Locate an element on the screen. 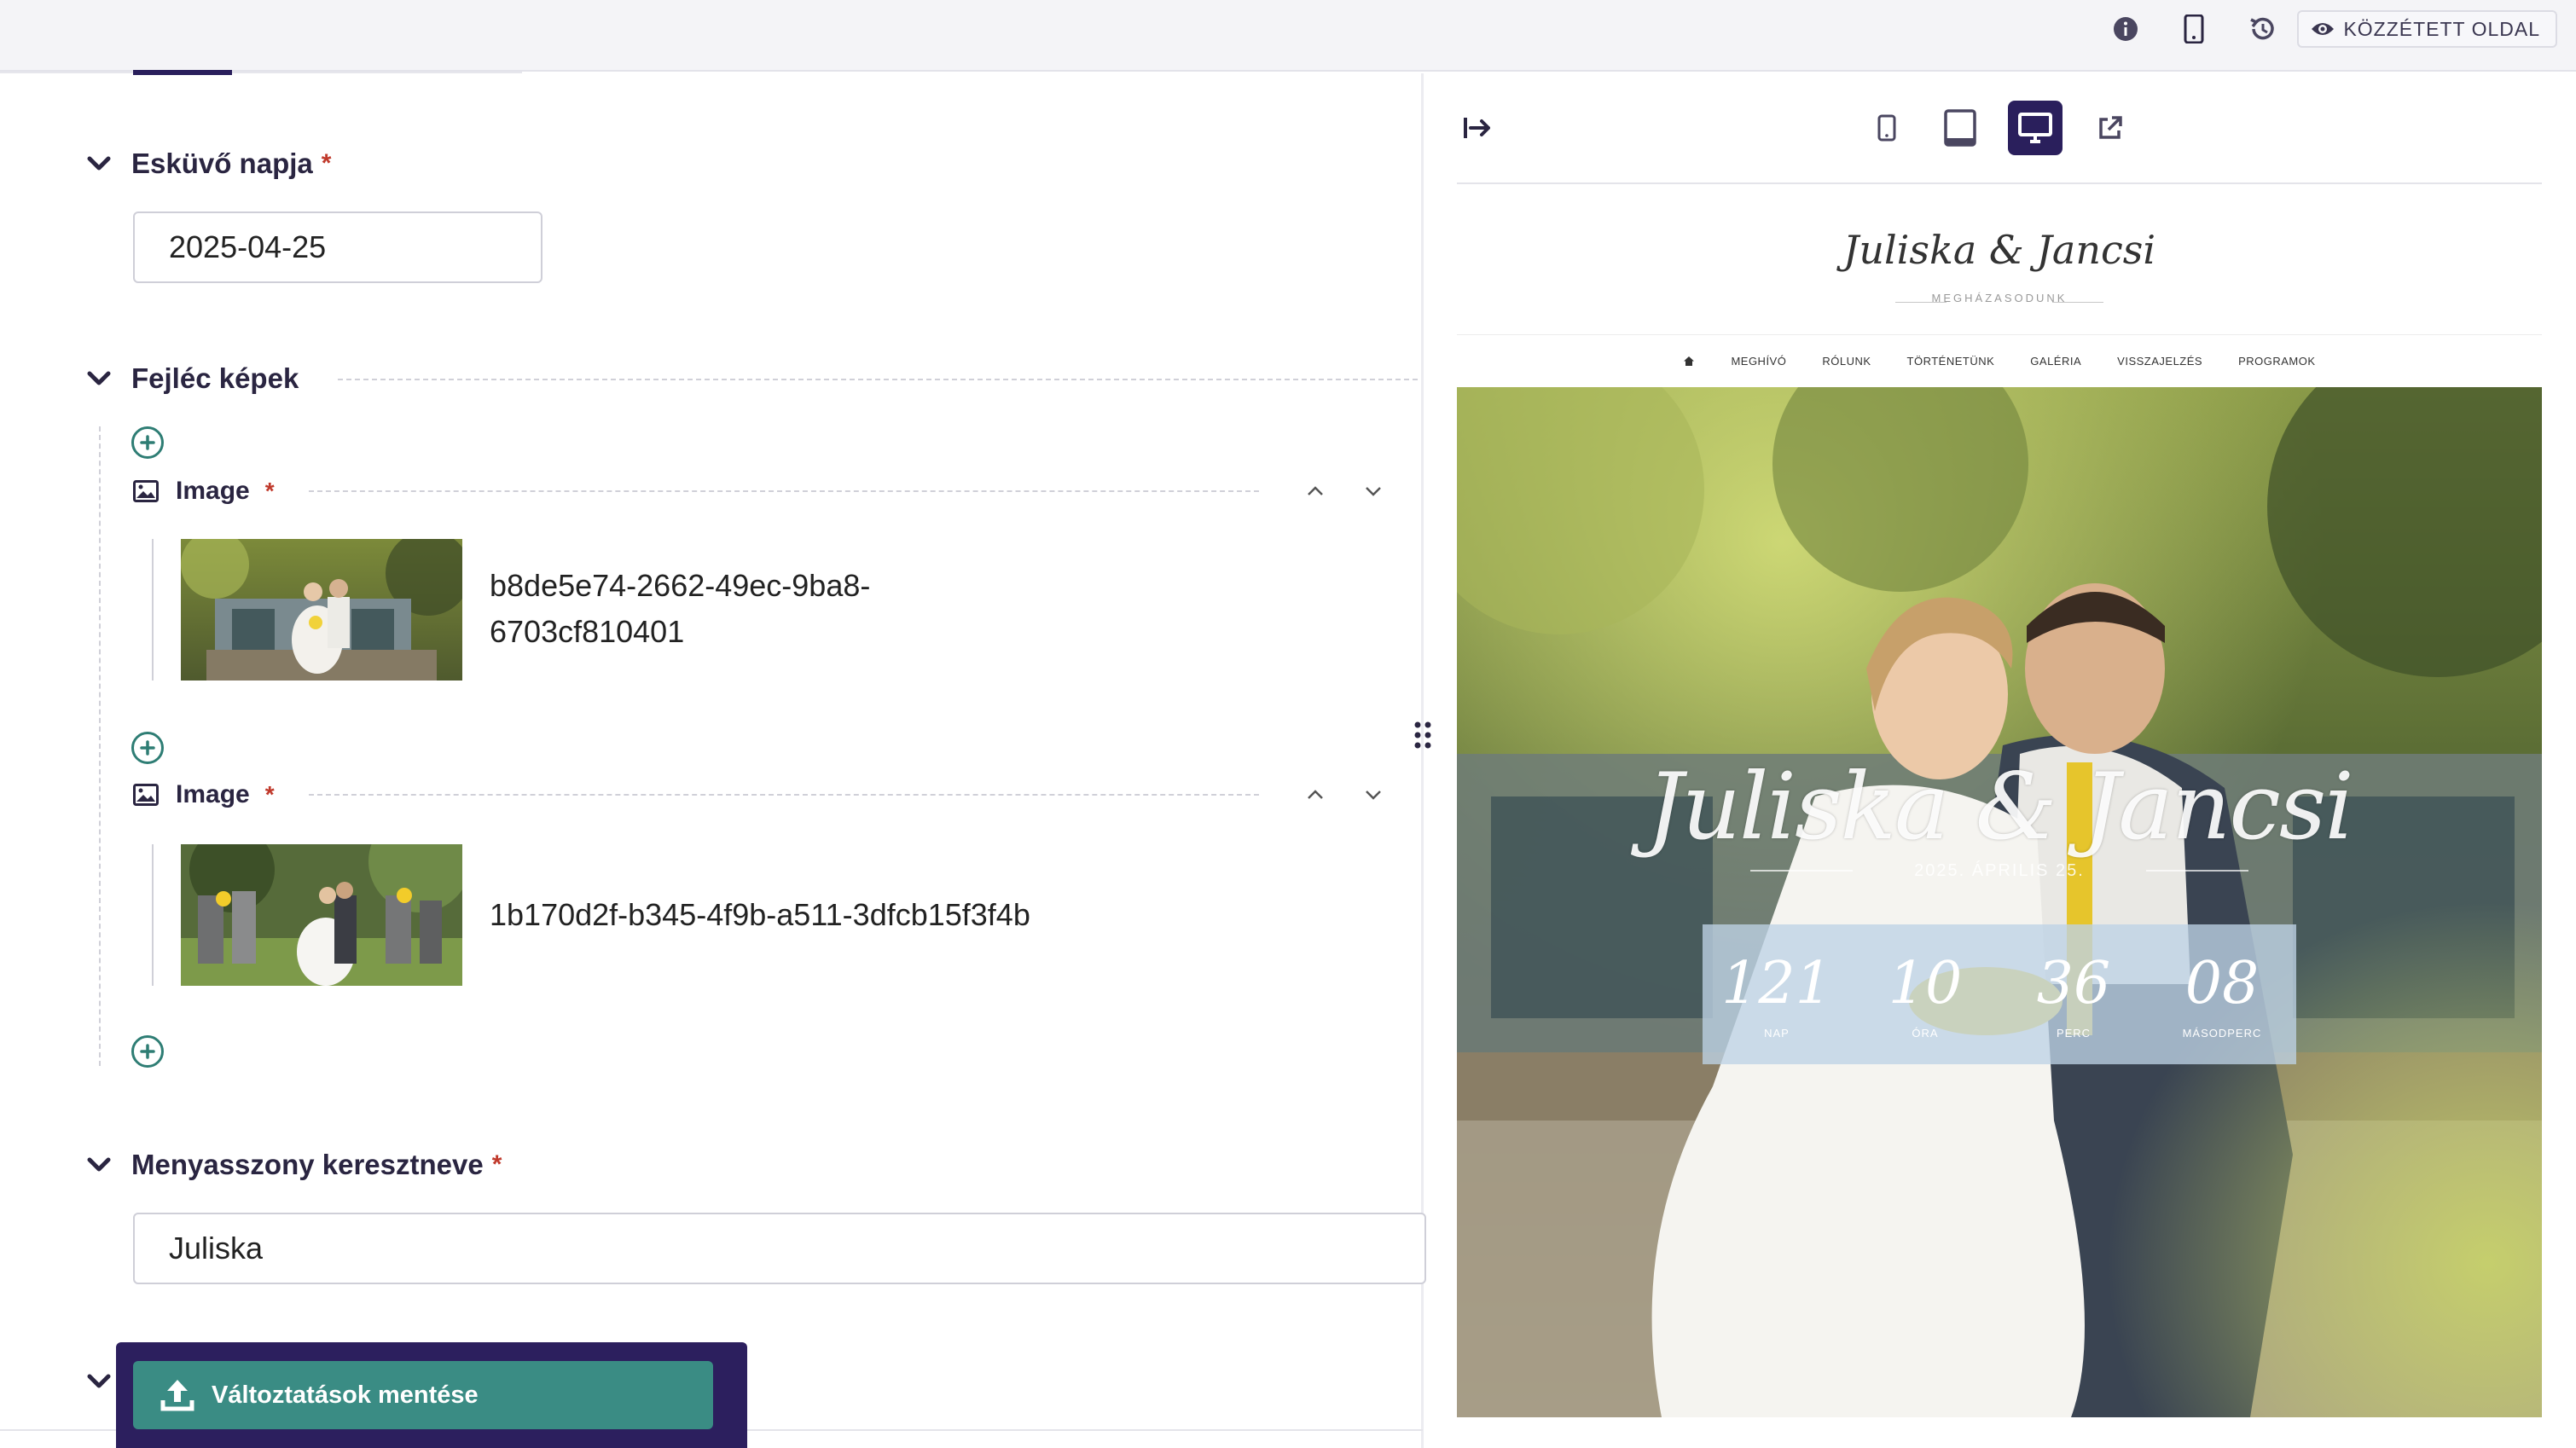  collapse-panel-icon is located at coordinates (1477, 128).